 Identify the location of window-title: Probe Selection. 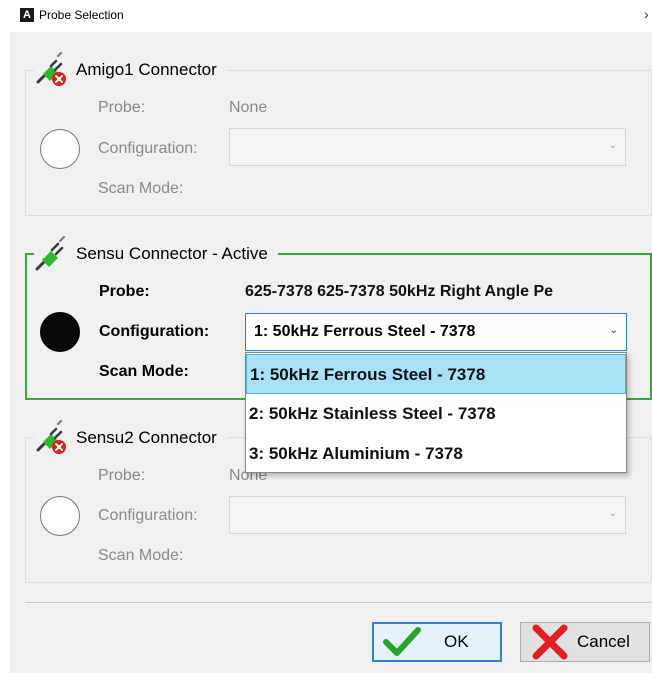
(81, 15).